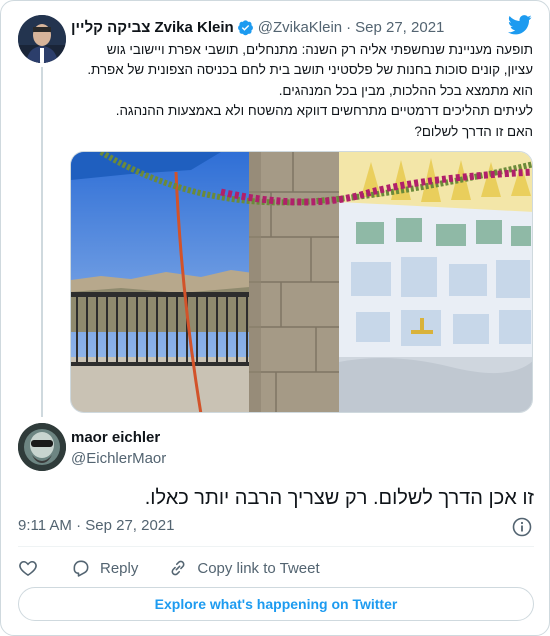  I want to click on copy-link-button: Copy link to Tweet, so click(244, 568).